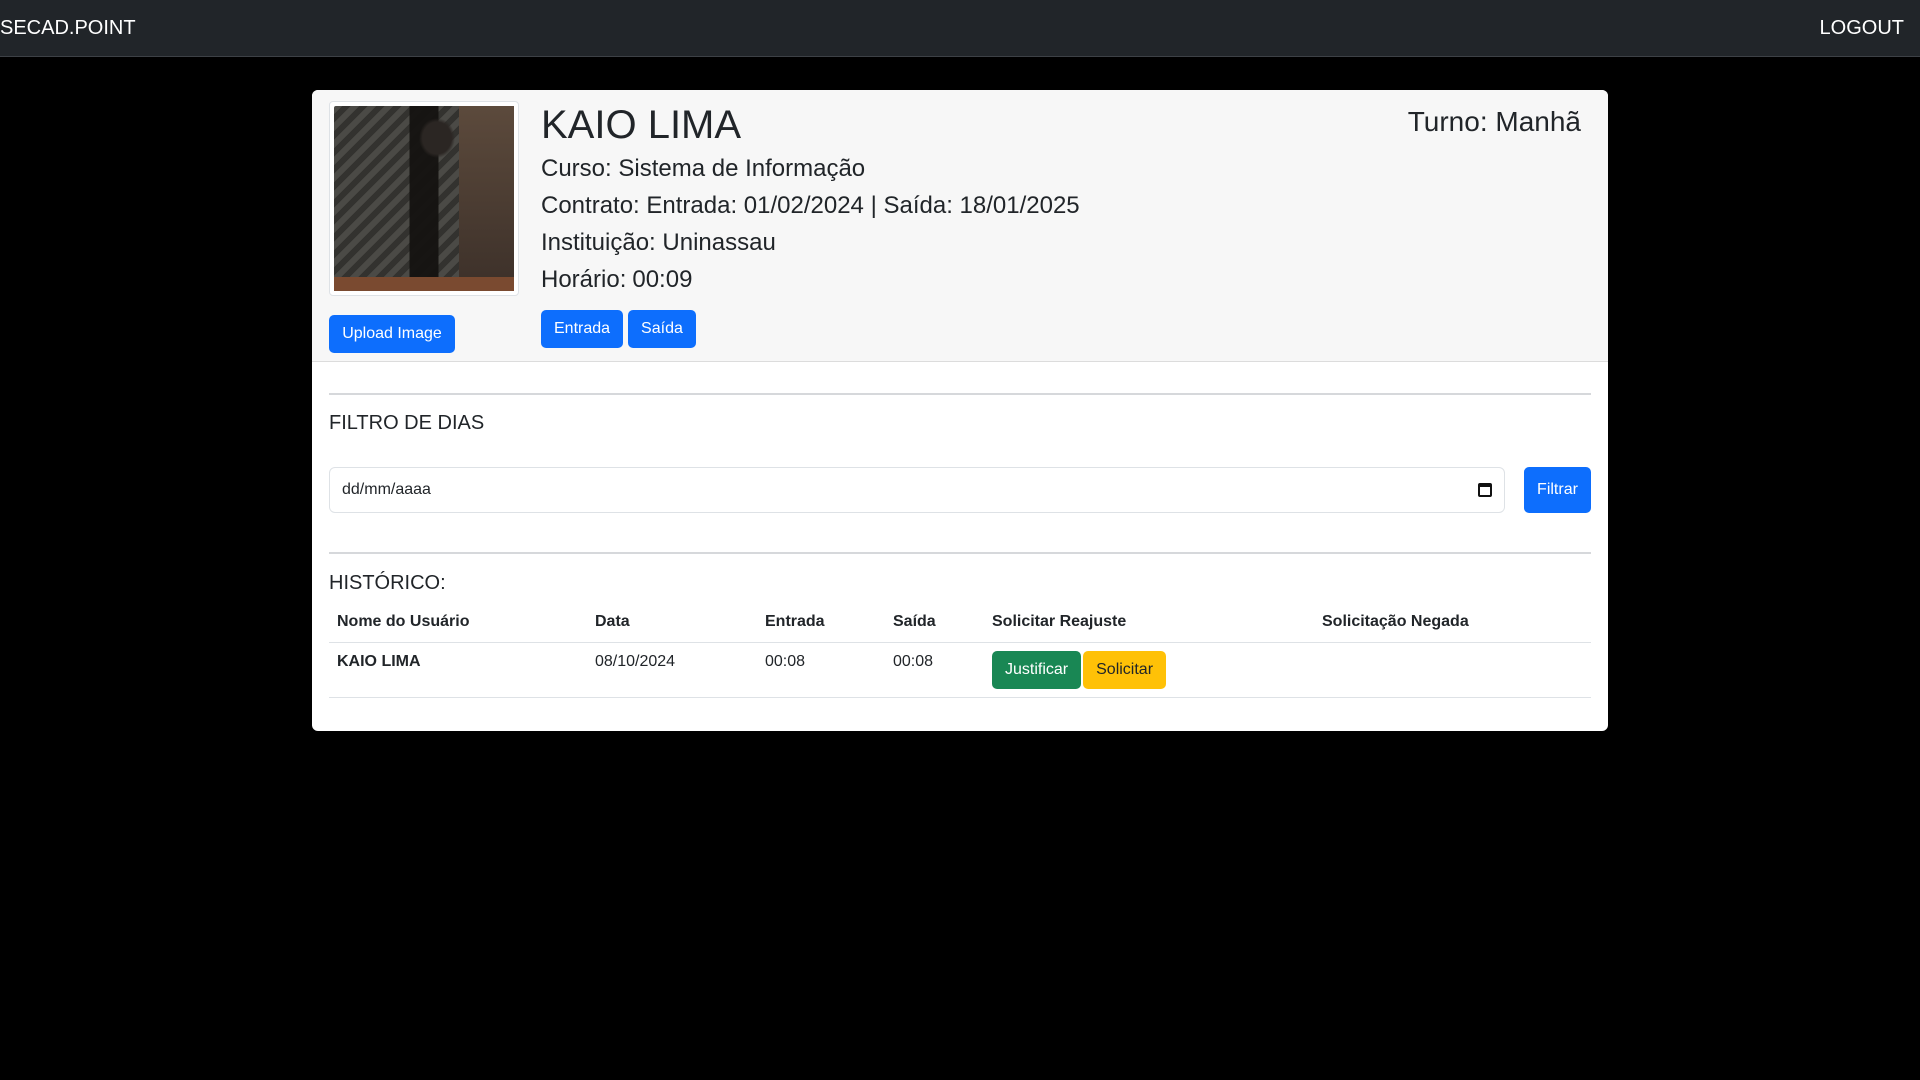  Describe the element at coordinates (458, 622) in the screenshot. I see `col-nome: Nome do Usuário` at that location.